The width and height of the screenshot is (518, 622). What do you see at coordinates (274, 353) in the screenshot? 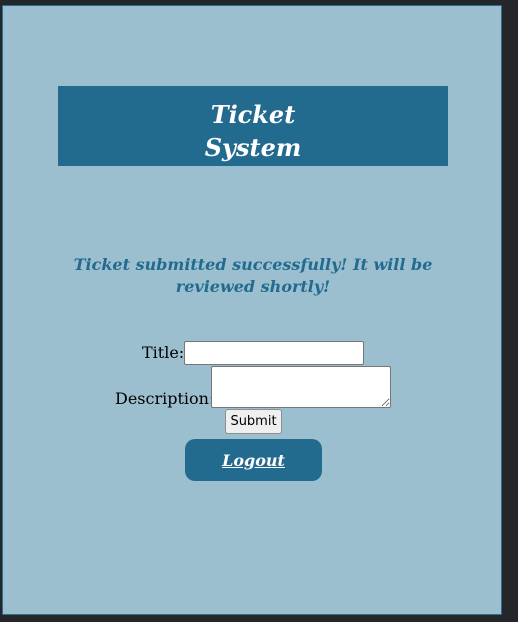
I see `title-input` at bounding box center [274, 353].